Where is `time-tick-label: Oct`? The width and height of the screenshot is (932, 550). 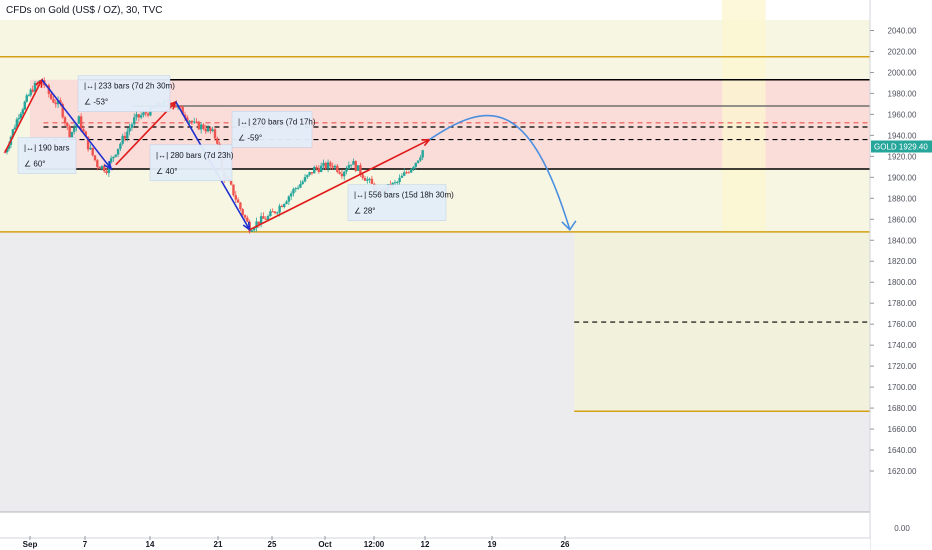
time-tick-label: Oct is located at coordinates (325, 544).